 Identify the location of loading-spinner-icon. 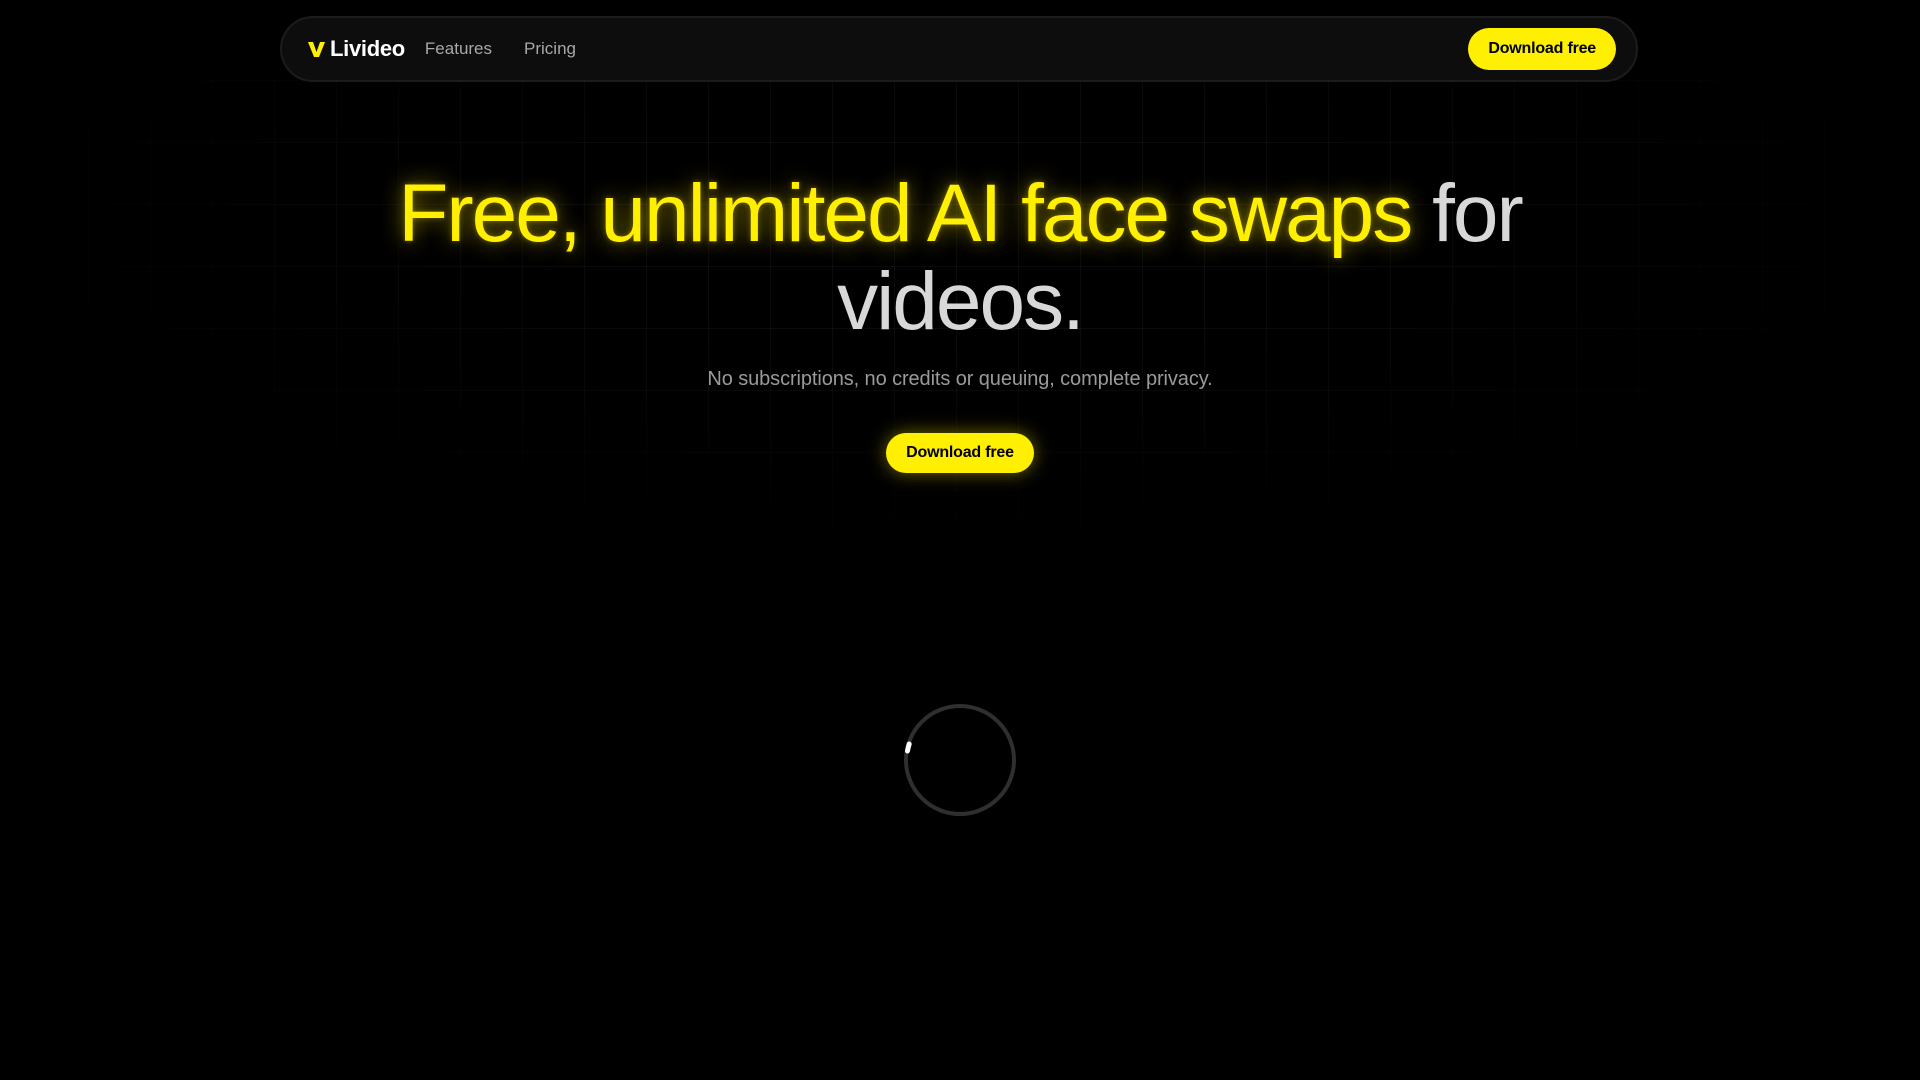
(960, 760).